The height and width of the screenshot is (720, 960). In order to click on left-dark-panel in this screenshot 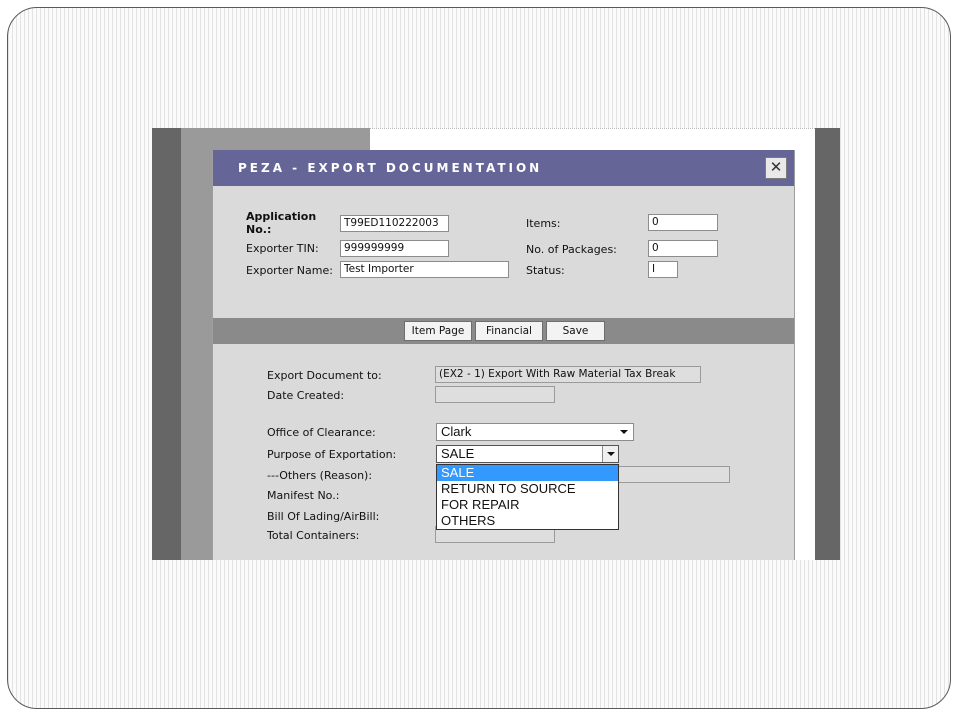, I will do `click(166, 344)`.